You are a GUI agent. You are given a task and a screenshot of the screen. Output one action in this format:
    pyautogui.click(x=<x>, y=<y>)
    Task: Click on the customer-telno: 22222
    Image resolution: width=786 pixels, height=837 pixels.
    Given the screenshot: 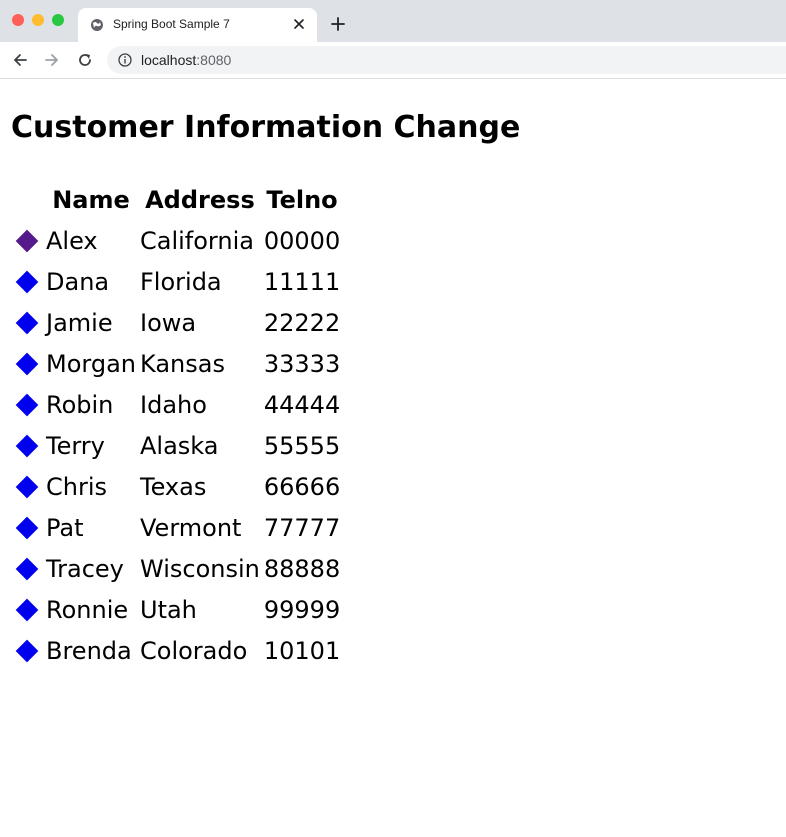 What is the action you would take?
    pyautogui.click(x=302, y=322)
    